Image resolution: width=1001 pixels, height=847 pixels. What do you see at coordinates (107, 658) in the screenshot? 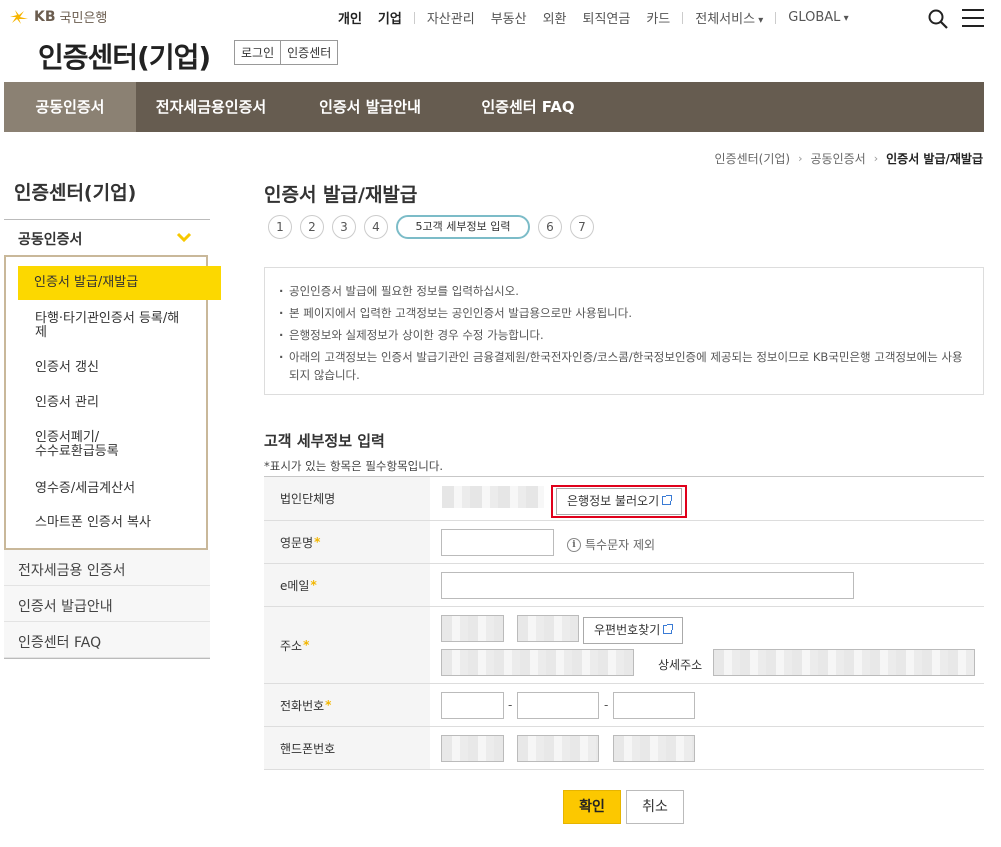
I see `sidebar-divider` at bounding box center [107, 658].